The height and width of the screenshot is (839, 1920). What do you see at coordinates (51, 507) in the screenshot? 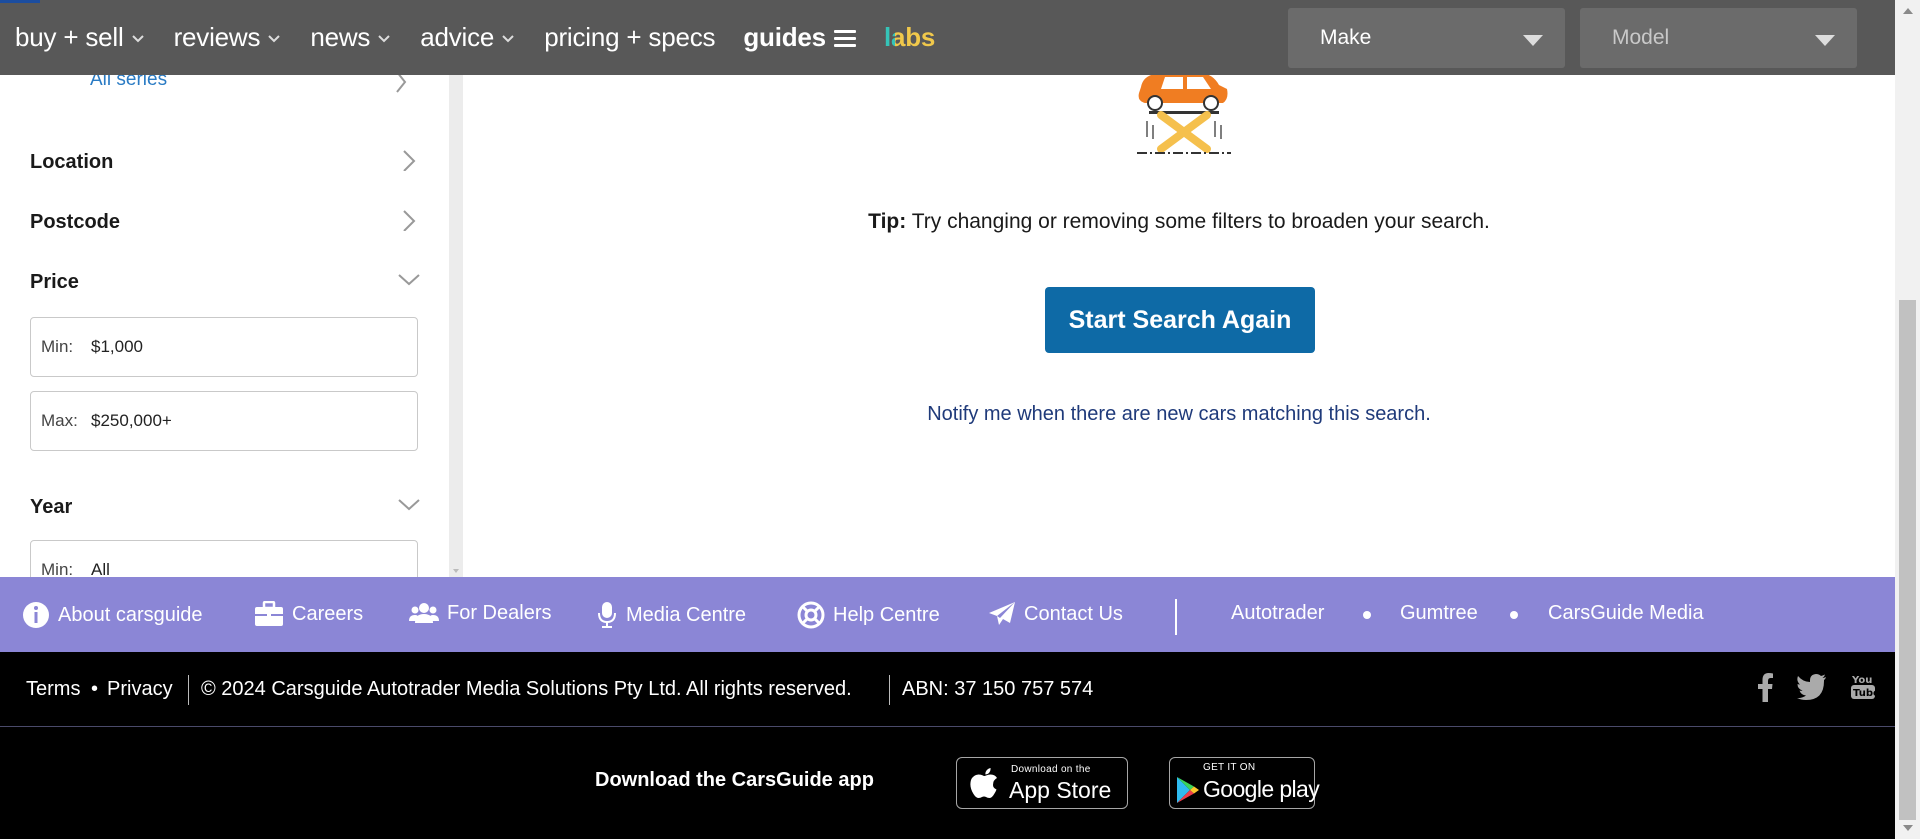
I see `filter-label: Year` at bounding box center [51, 507].